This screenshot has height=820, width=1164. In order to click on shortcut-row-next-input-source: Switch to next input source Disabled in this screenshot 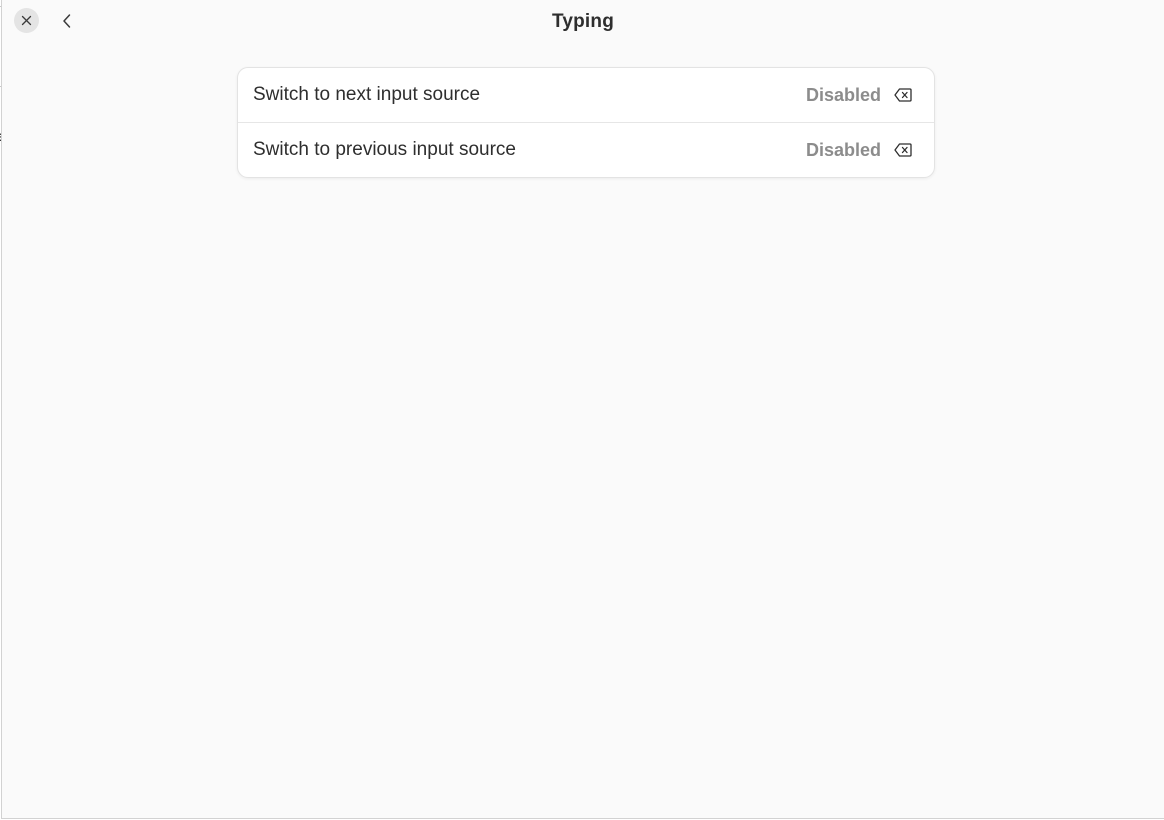, I will do `click(586, 95)`.